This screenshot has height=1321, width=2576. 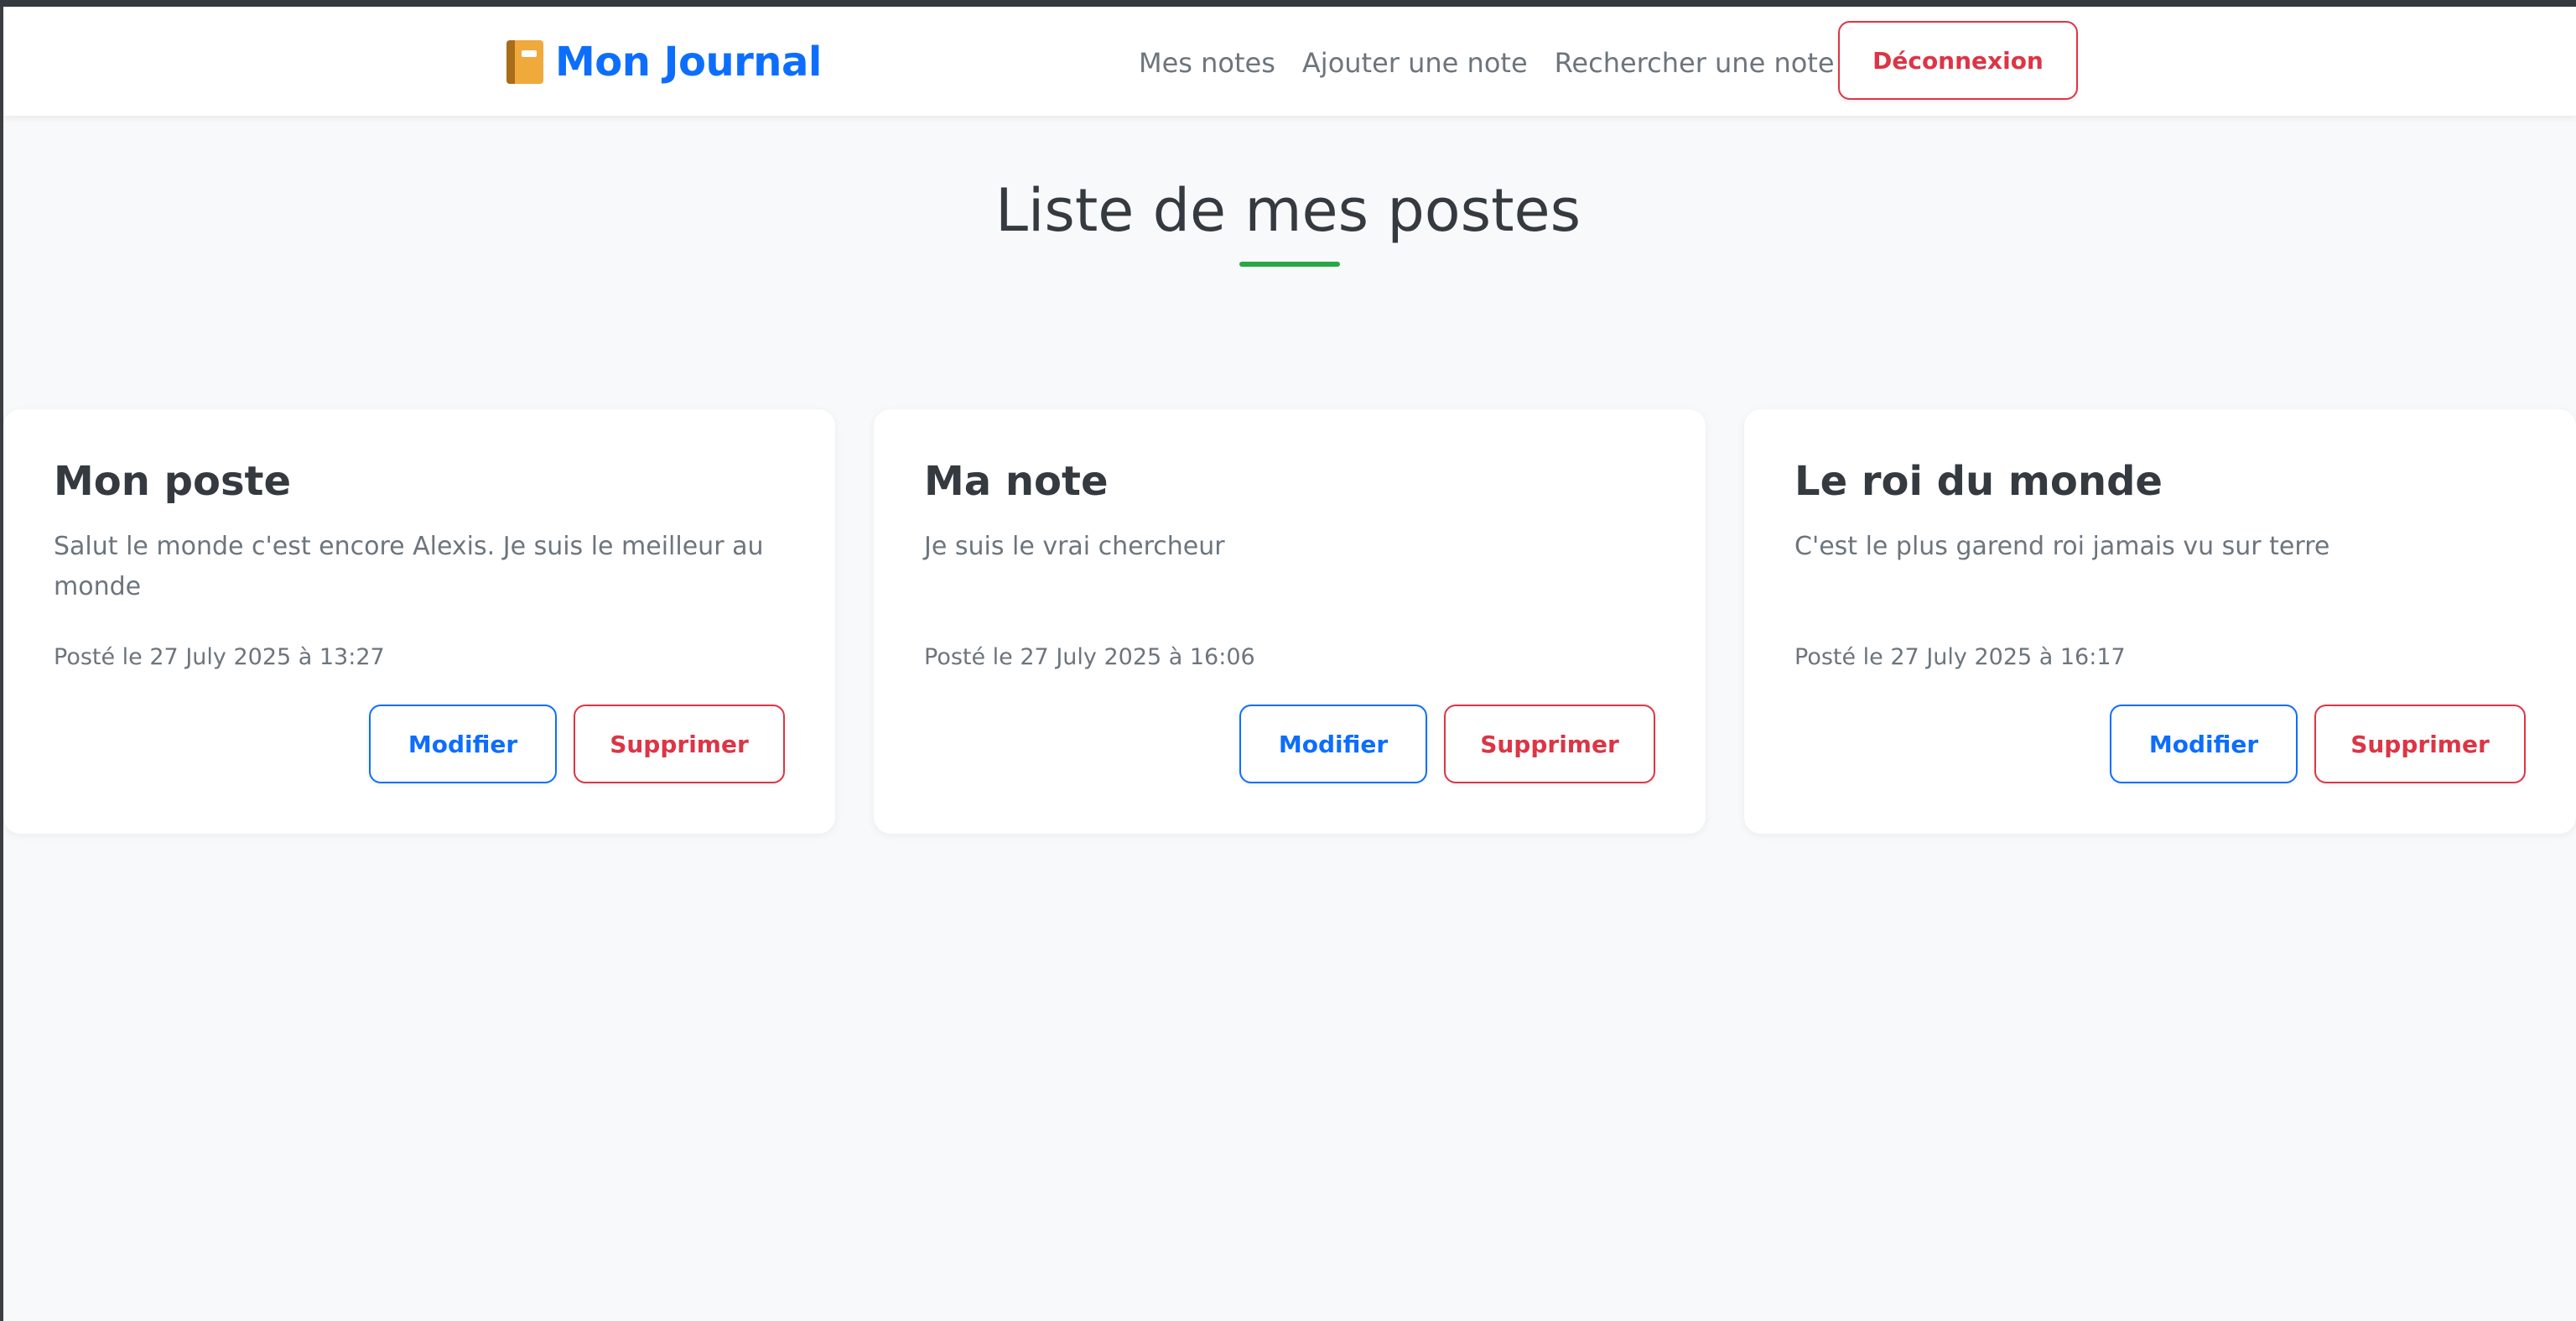 What do you see at coordinates (1288, 3) in the screenshot?
I see `window-top-strip` at bounding box center [1288, 3].